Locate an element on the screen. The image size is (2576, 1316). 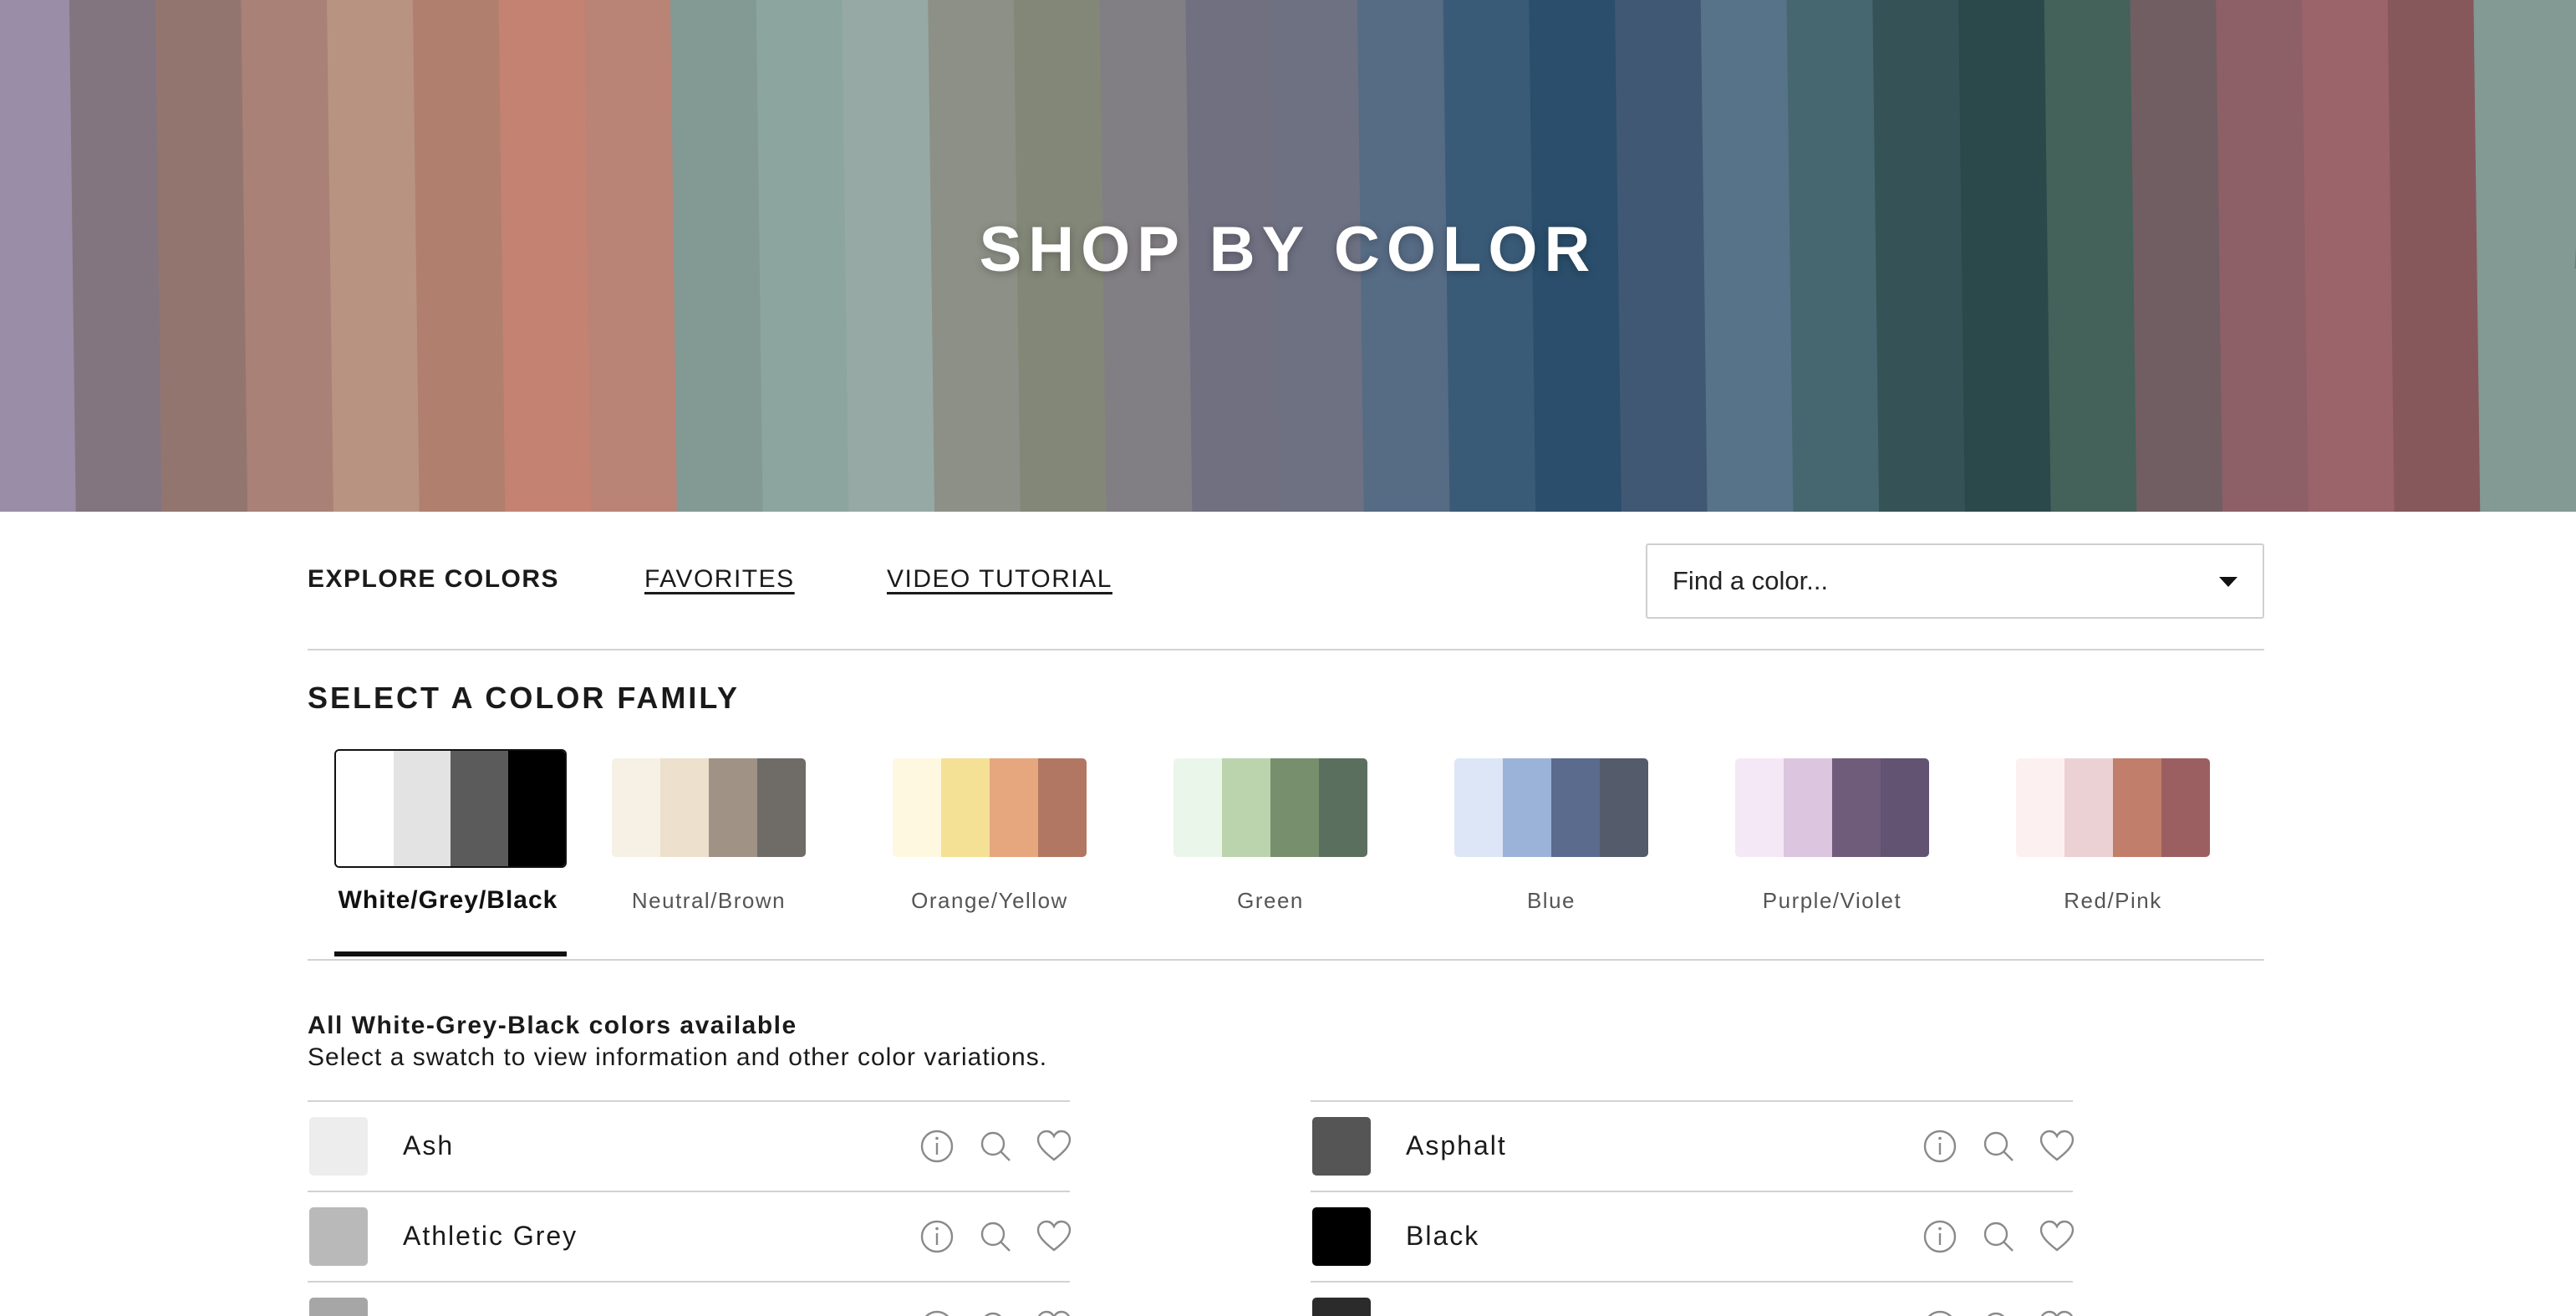
color-name: Ash is located at coordinates (429, 1145).